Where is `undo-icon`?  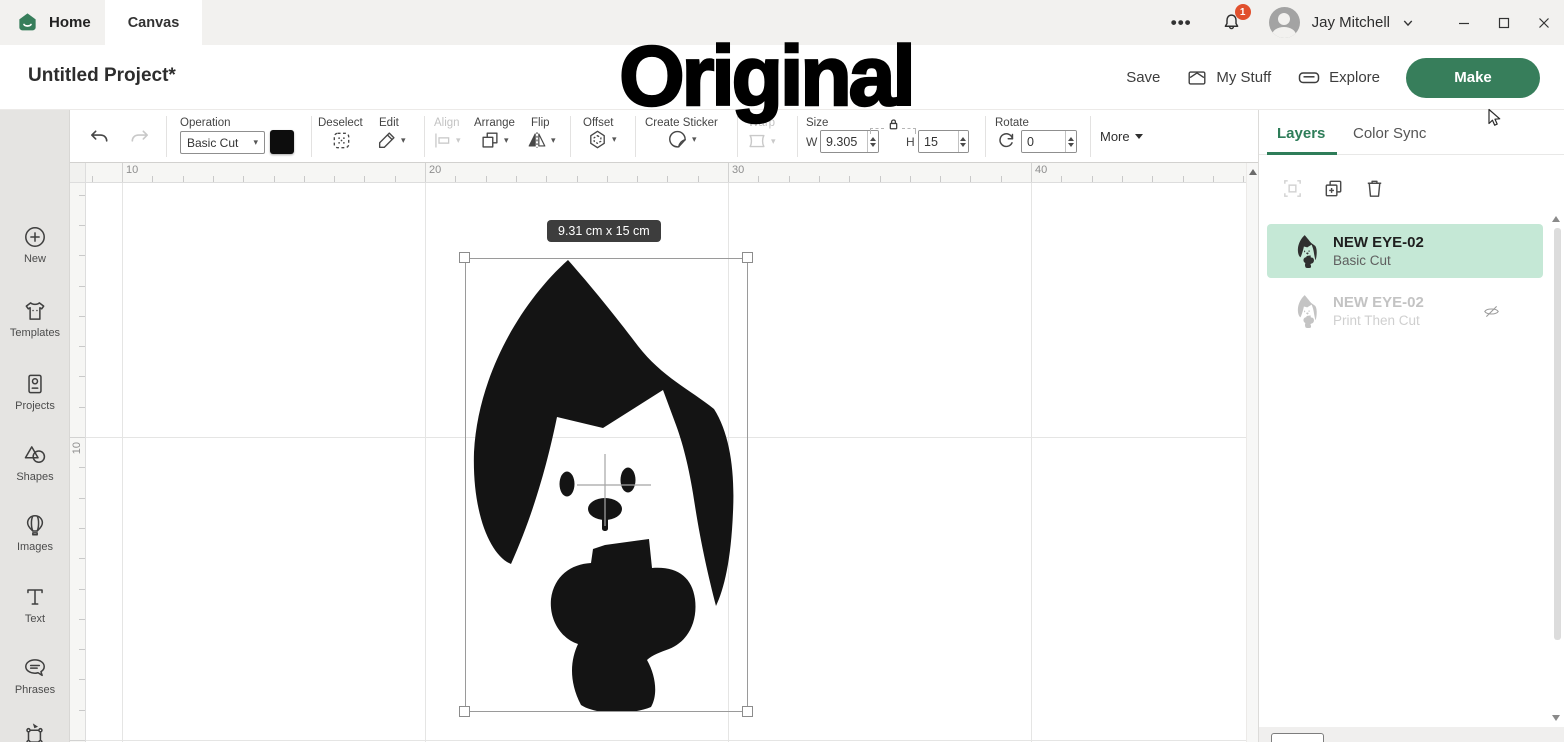 undo-icon is located at coordinates (99, 136).